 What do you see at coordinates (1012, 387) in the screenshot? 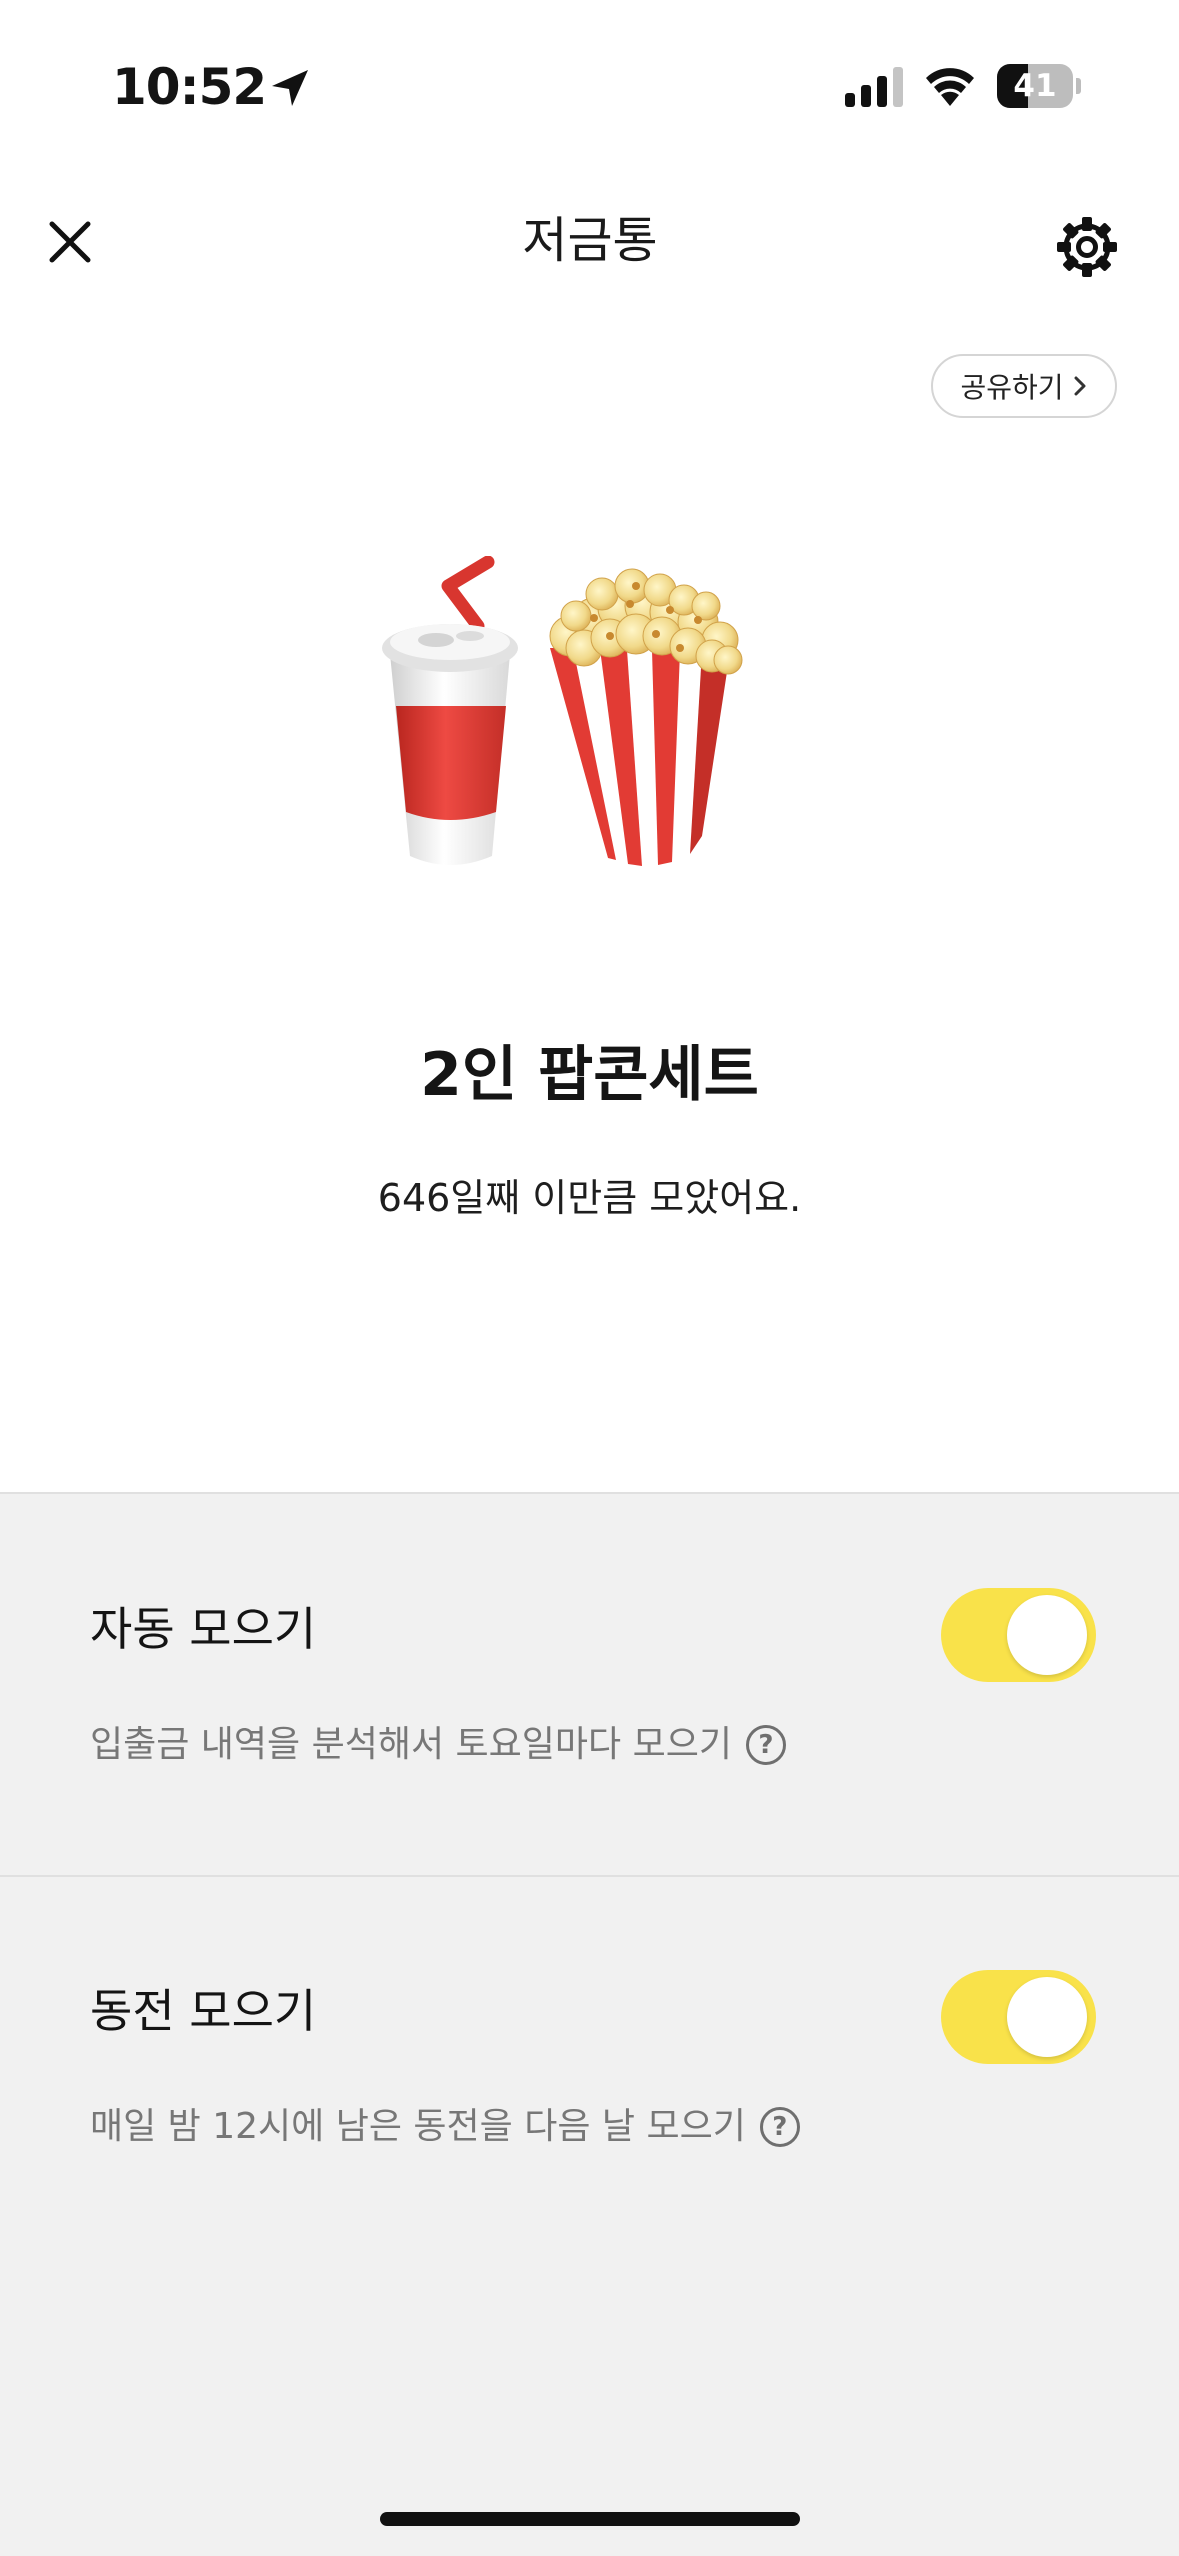
I see `share-button-label: 공유하기` at bounding box center [1012, 387].